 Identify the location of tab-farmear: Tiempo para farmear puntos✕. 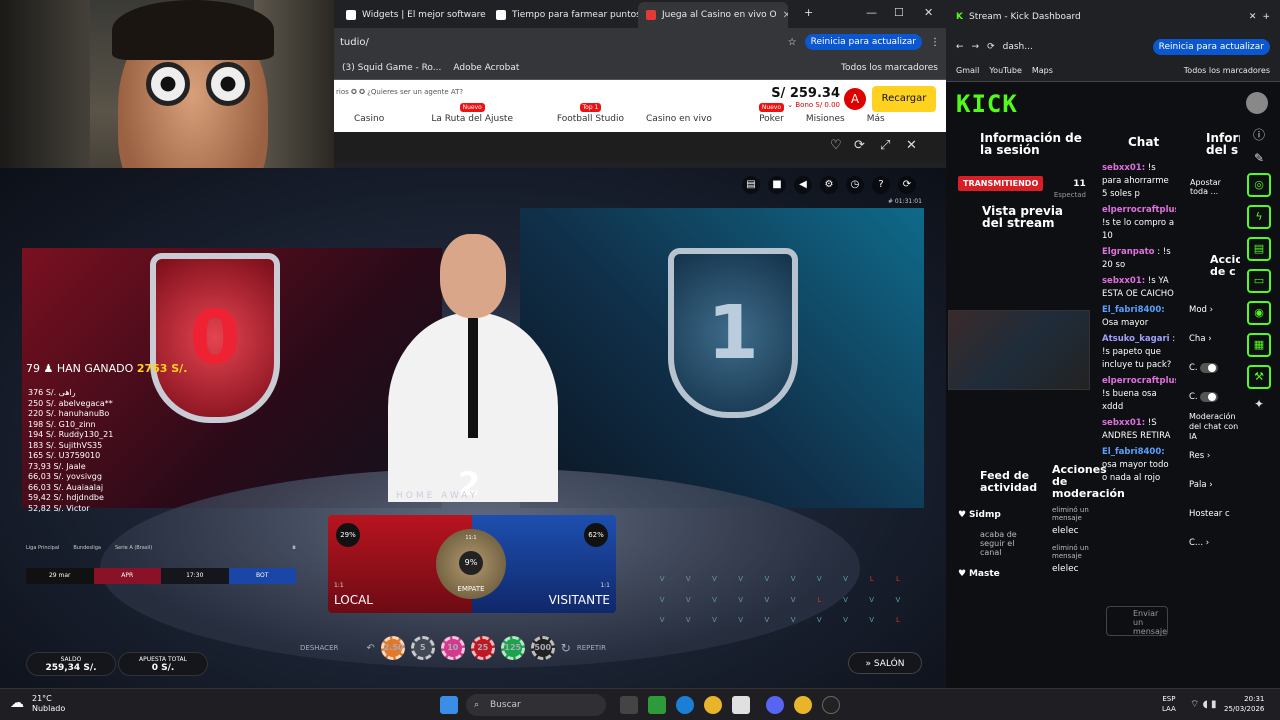
(563, 15).